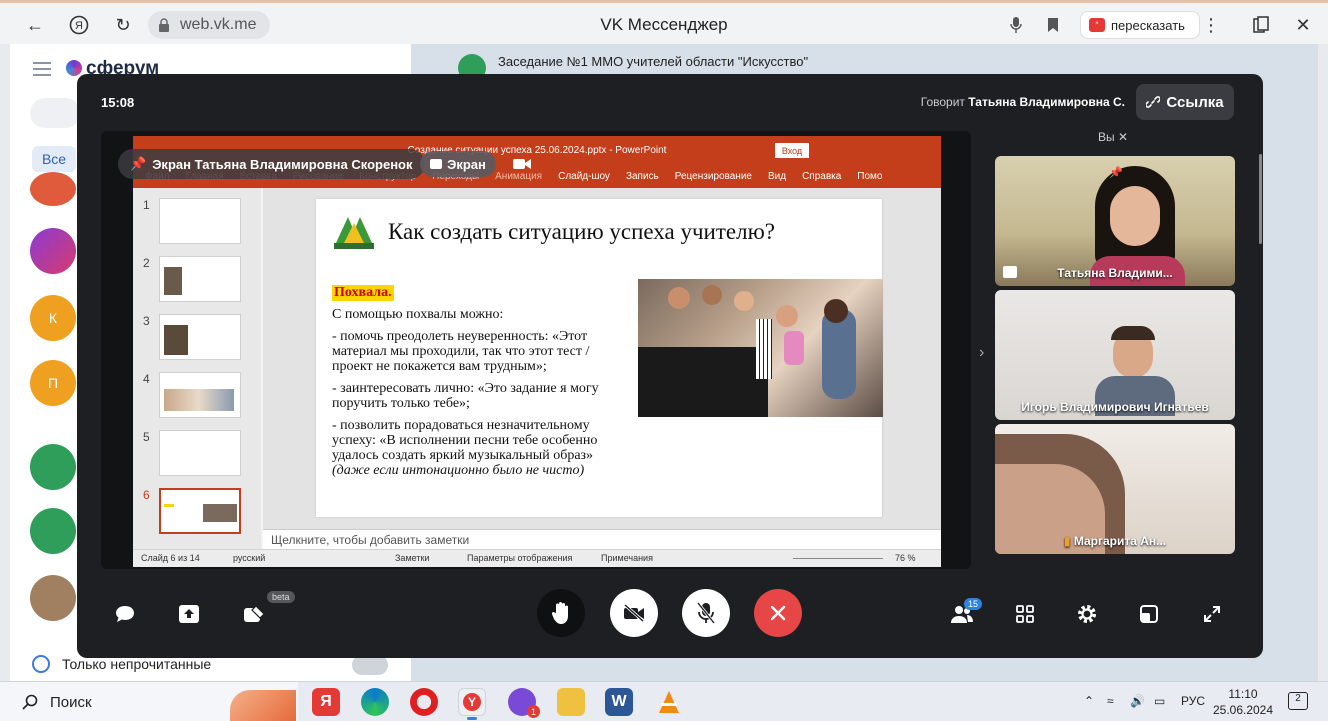 This screenshot has width=1328, height=721. I want to click on chevron-right-icon: ›, so click(981, 353).